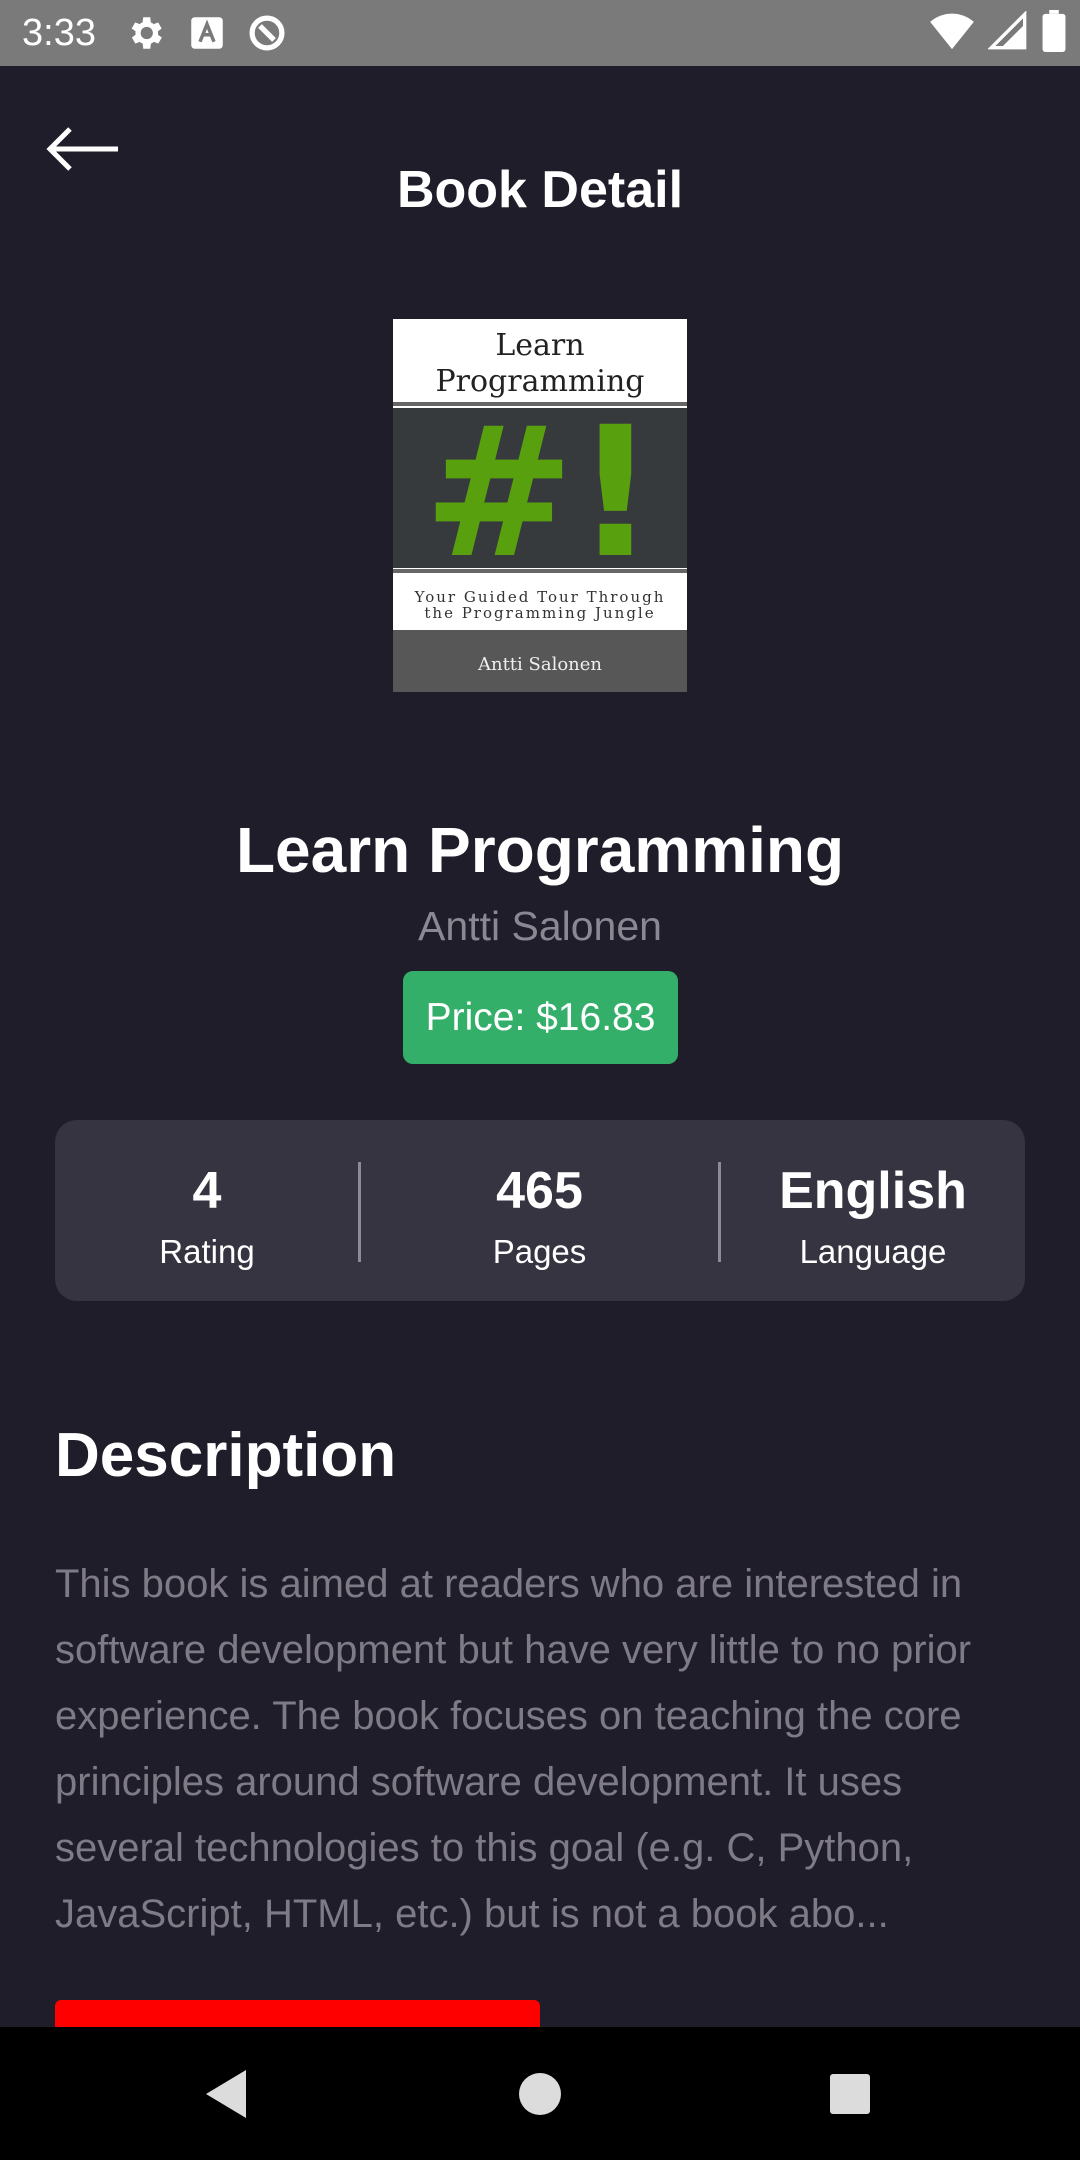 This screenshot has height=2160, width=1080. I want to click on stats-card: 4 Rating 465 Pages English Language, so click(540, 1210).